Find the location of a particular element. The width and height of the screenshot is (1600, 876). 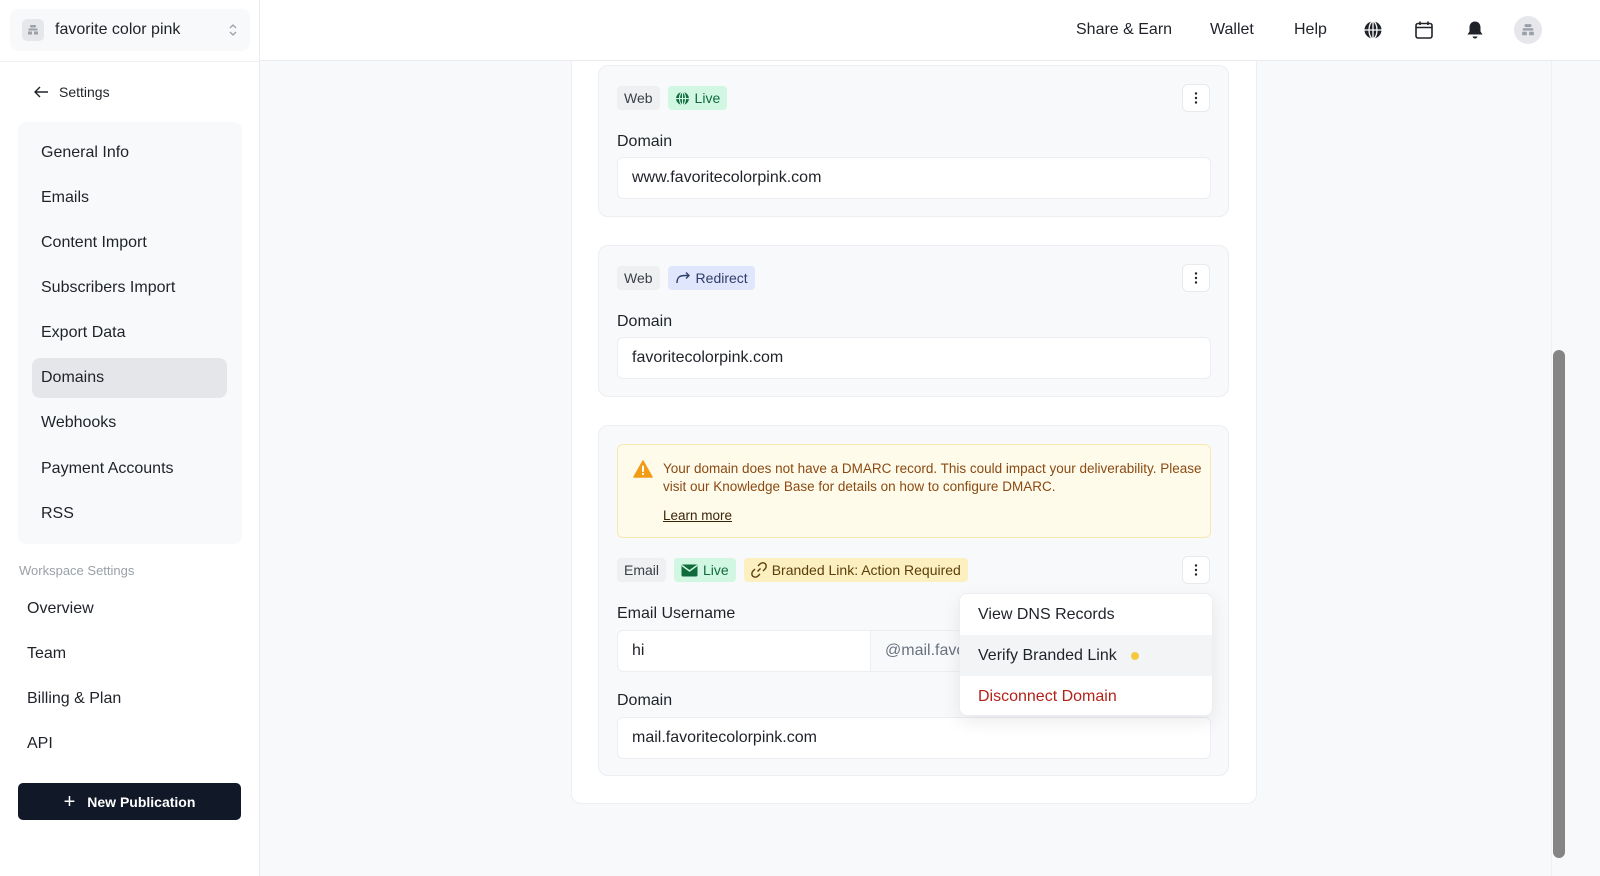

publication-switcher: favorite color pink is located at coordinates (130, 30).